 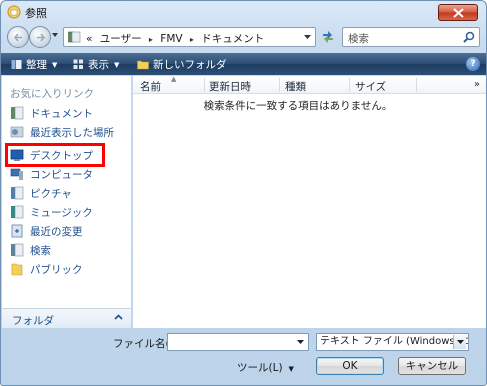 I want to click on address-bar: « ユーザー ▸ FMV ▸ ドキュメント, so click(x=189, y=37).